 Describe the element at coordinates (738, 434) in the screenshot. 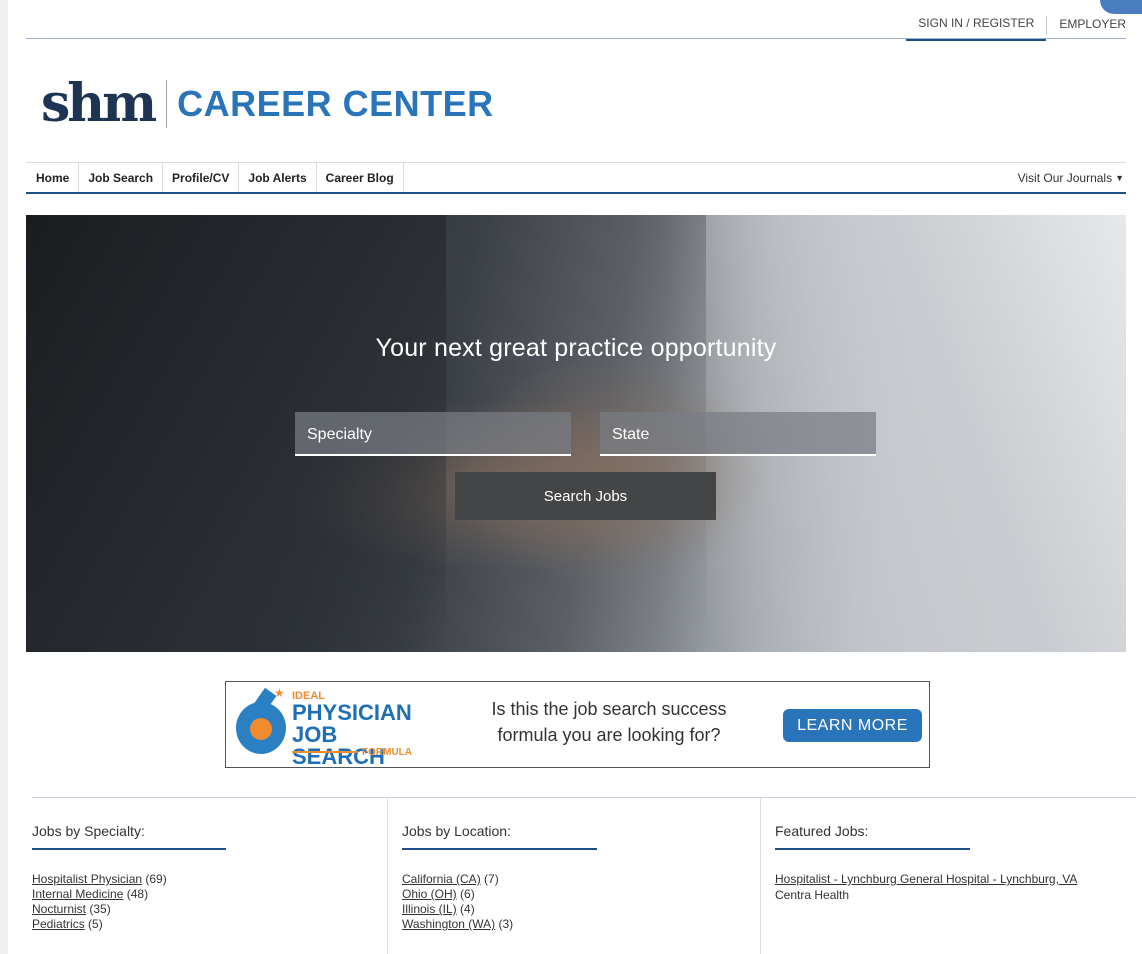

I see `state-input: State` at that location.